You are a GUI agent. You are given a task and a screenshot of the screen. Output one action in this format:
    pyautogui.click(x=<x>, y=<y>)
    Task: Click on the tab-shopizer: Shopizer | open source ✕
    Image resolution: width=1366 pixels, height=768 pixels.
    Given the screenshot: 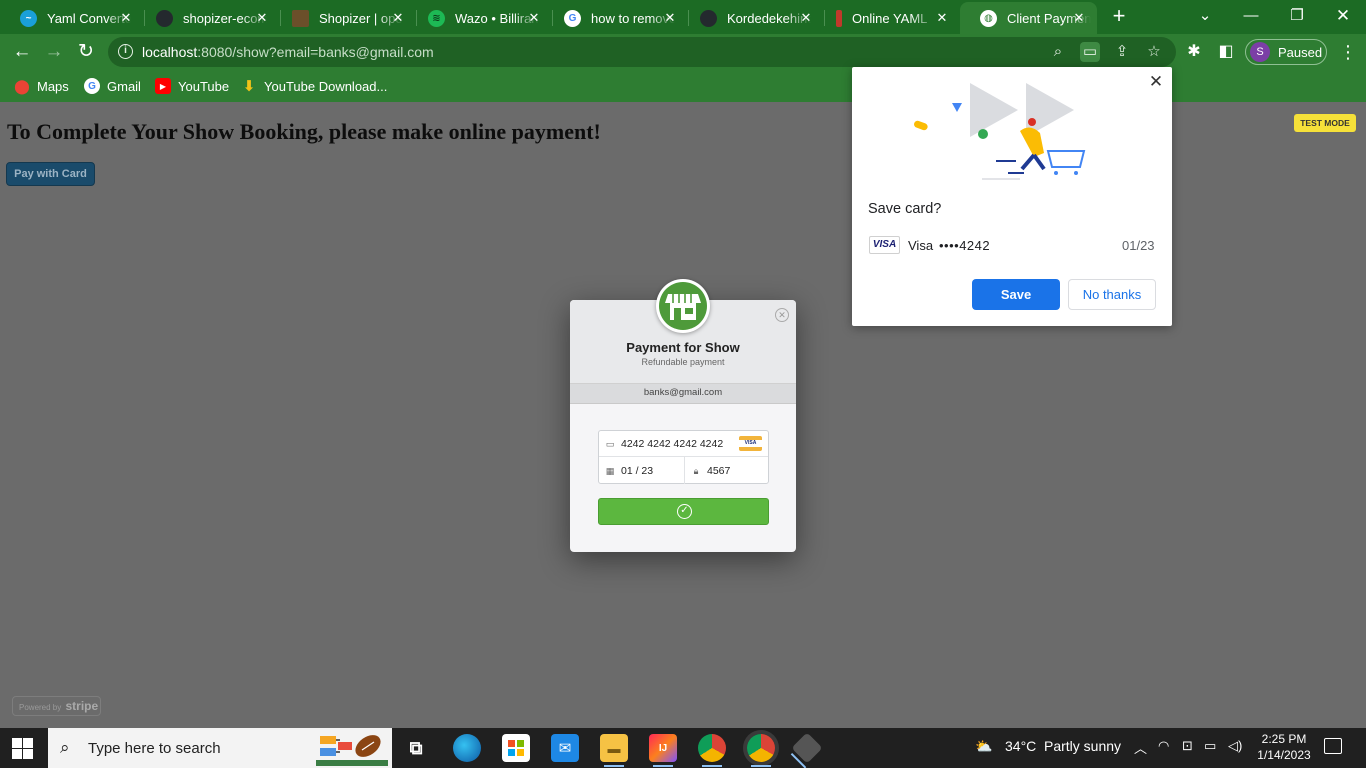 What is the action you would take?
    pyautogui.click(x=344, y=18)
    